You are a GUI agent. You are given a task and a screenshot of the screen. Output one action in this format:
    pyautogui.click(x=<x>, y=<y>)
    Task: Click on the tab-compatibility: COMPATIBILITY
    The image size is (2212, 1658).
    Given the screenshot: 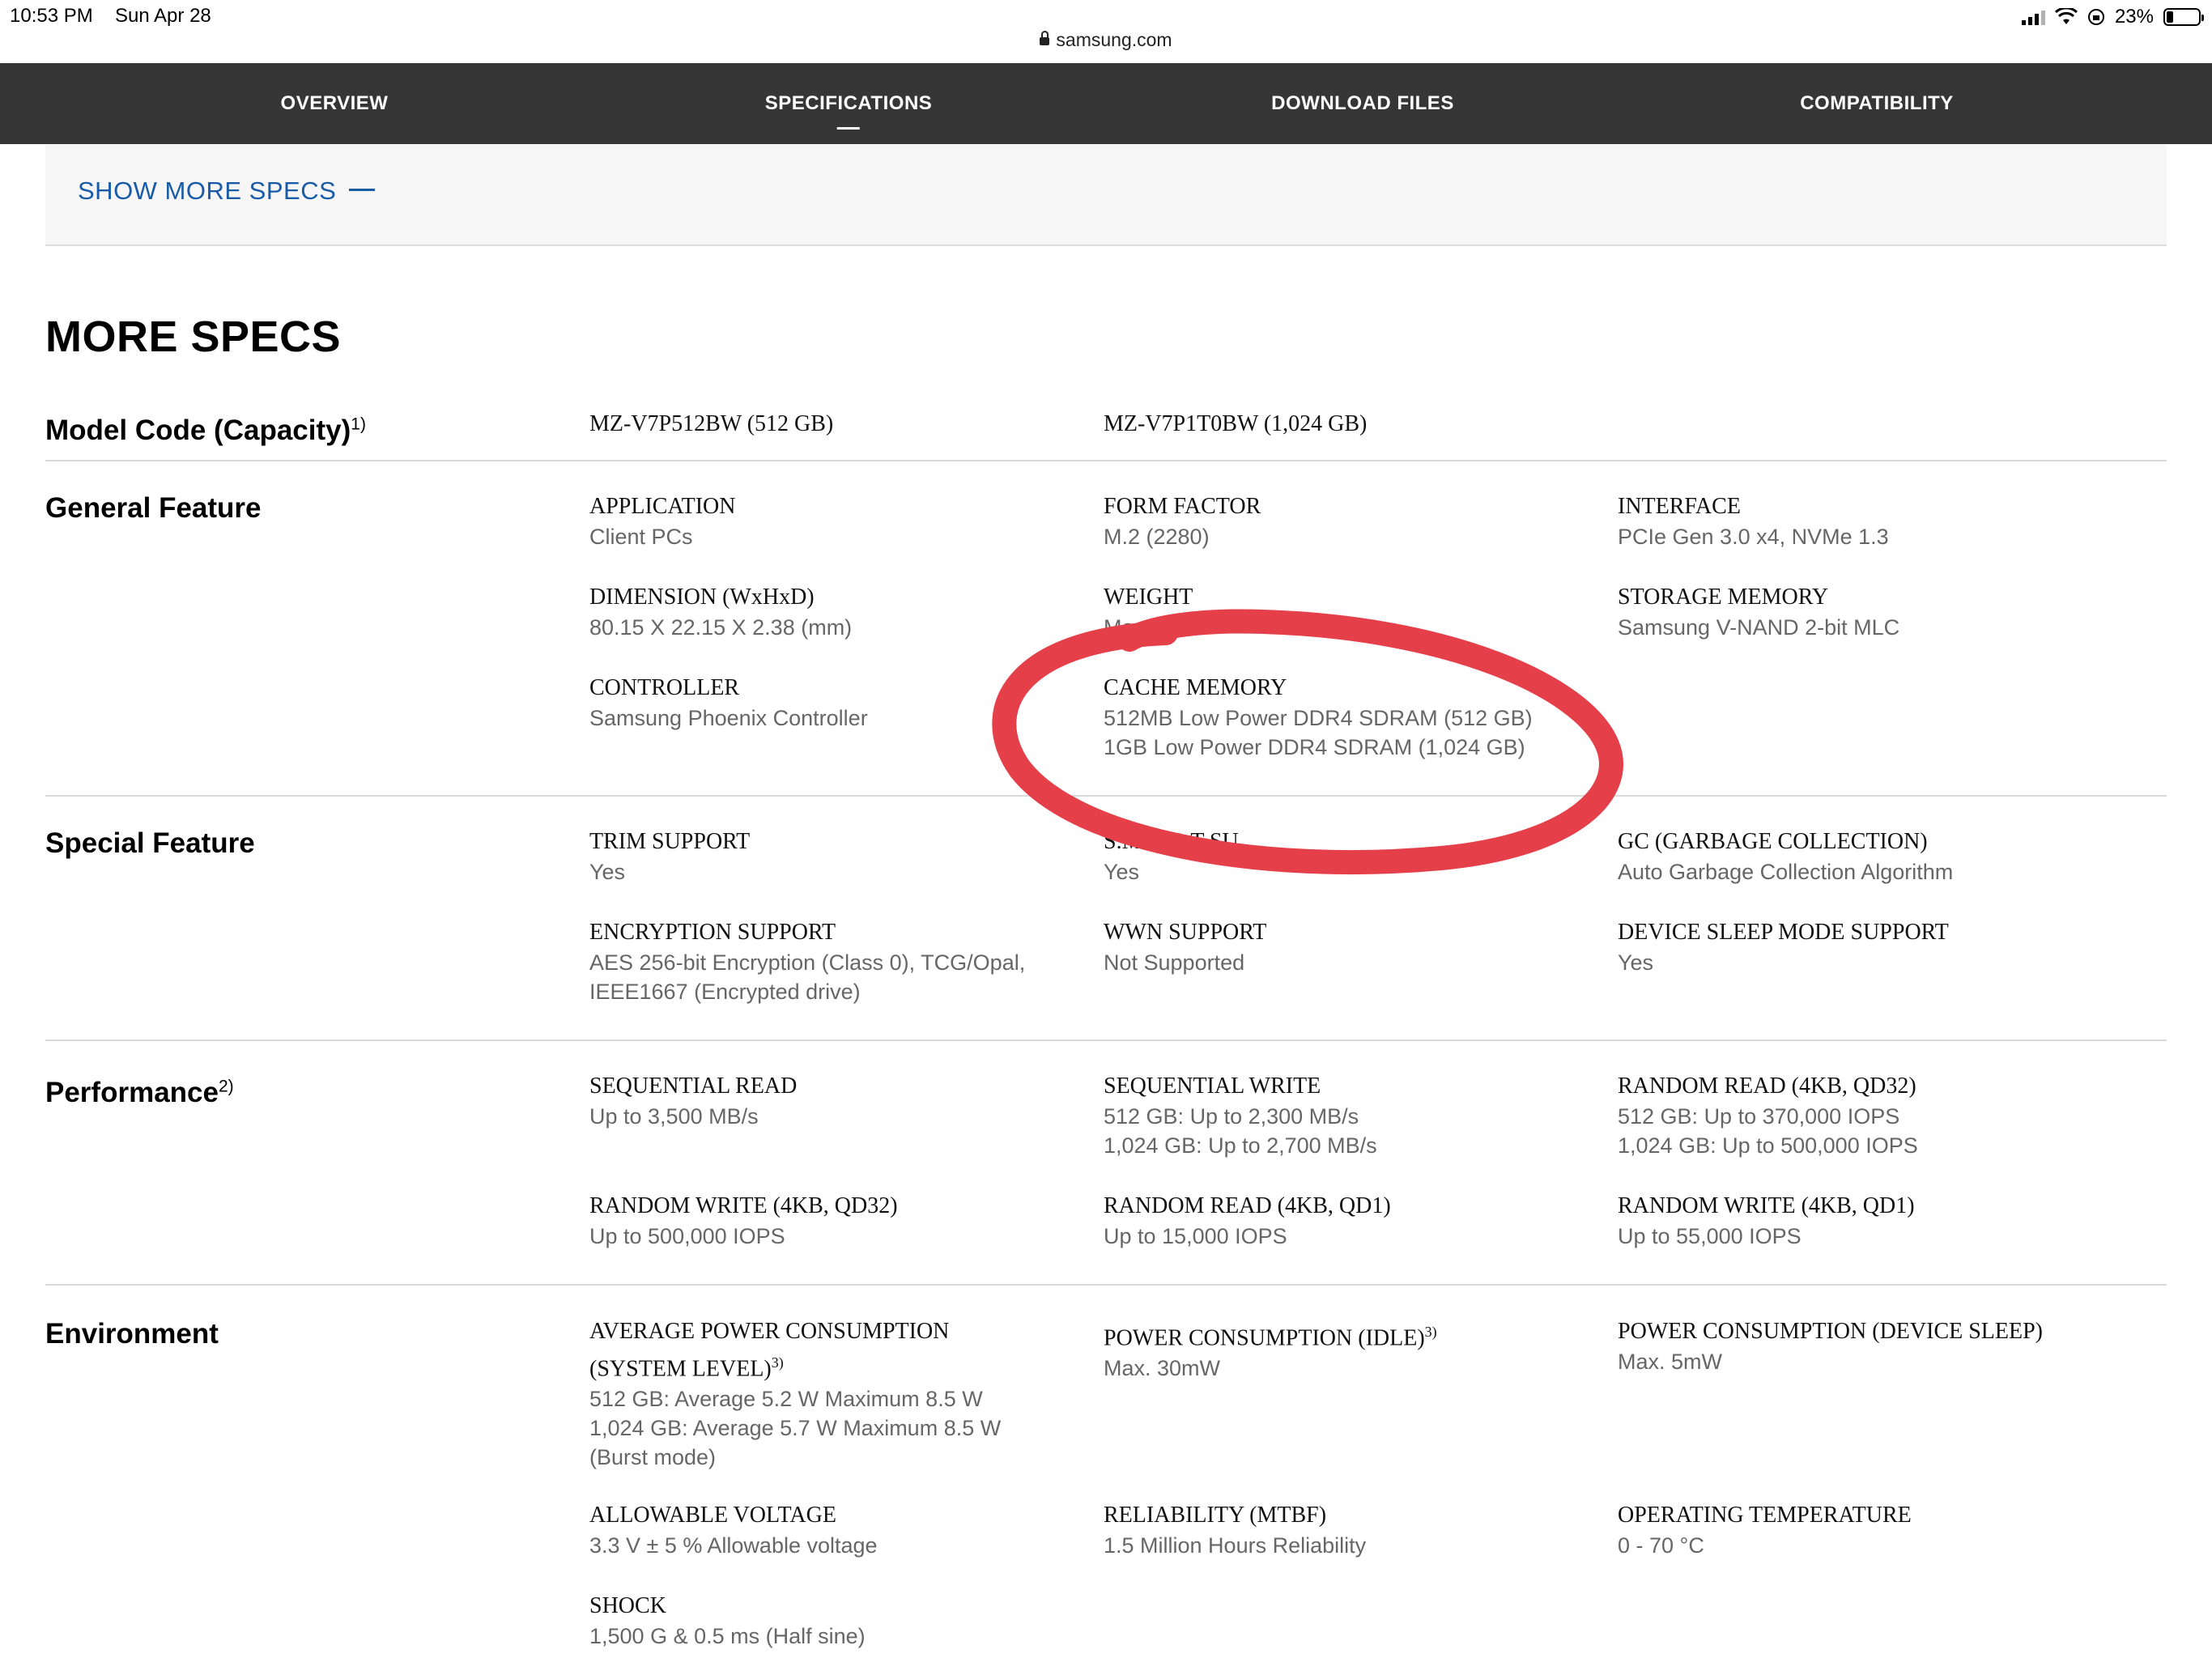 What is the action you would take?
    pyautogui.click(x=1877, y=103)
    